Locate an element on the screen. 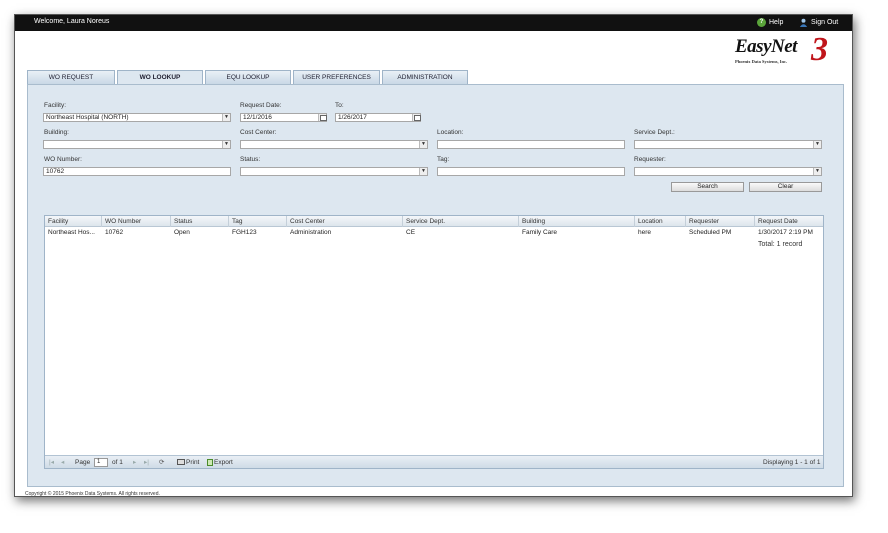  export-button: Export is located at coordinates (220, 462).